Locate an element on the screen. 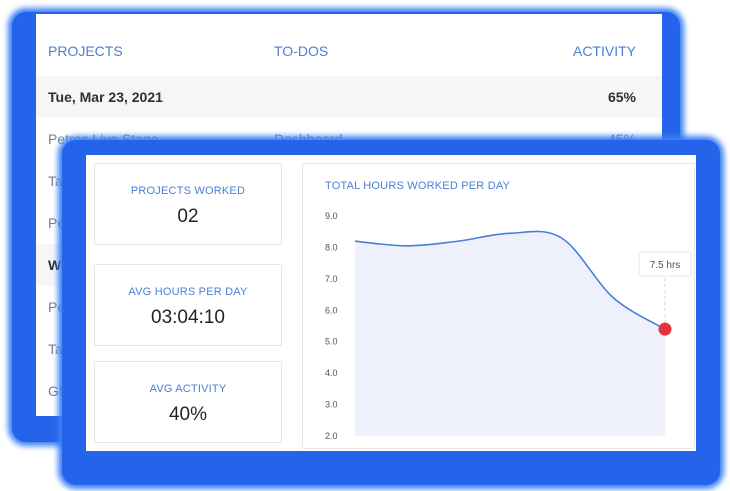 The height and width of the screenshot is (491, 730). table-header: PROJECTS TO-DOS ACTIVITY is located at coordinates (349, 44).